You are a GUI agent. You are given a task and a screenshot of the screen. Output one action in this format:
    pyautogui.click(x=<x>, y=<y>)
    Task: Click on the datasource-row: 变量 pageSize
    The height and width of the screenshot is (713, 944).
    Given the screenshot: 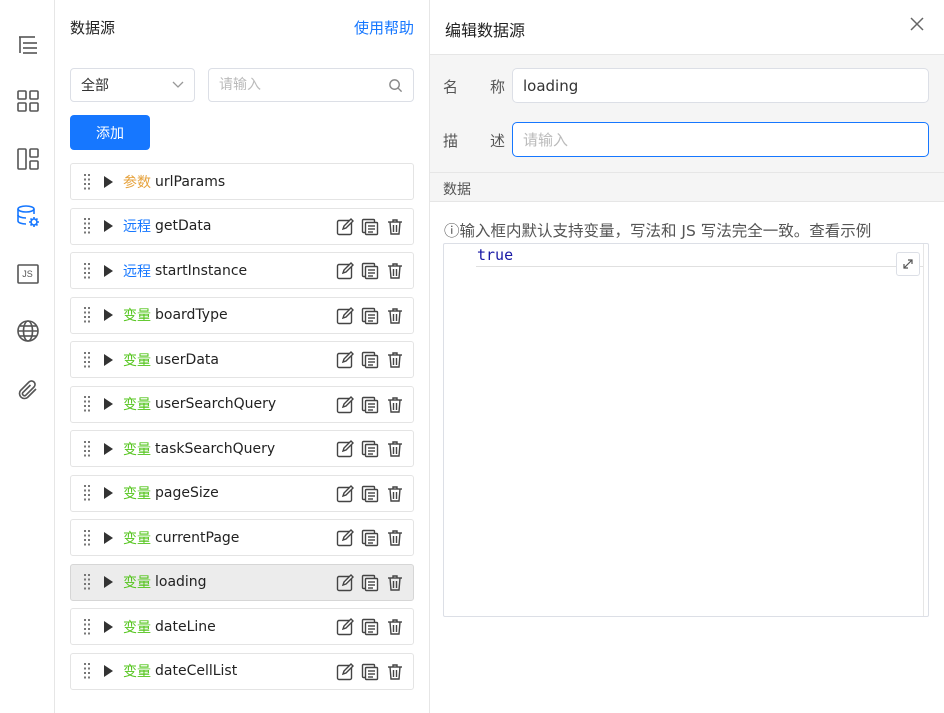 What is the action you would take?
    pyautogui.click(x=242, y=493)
    